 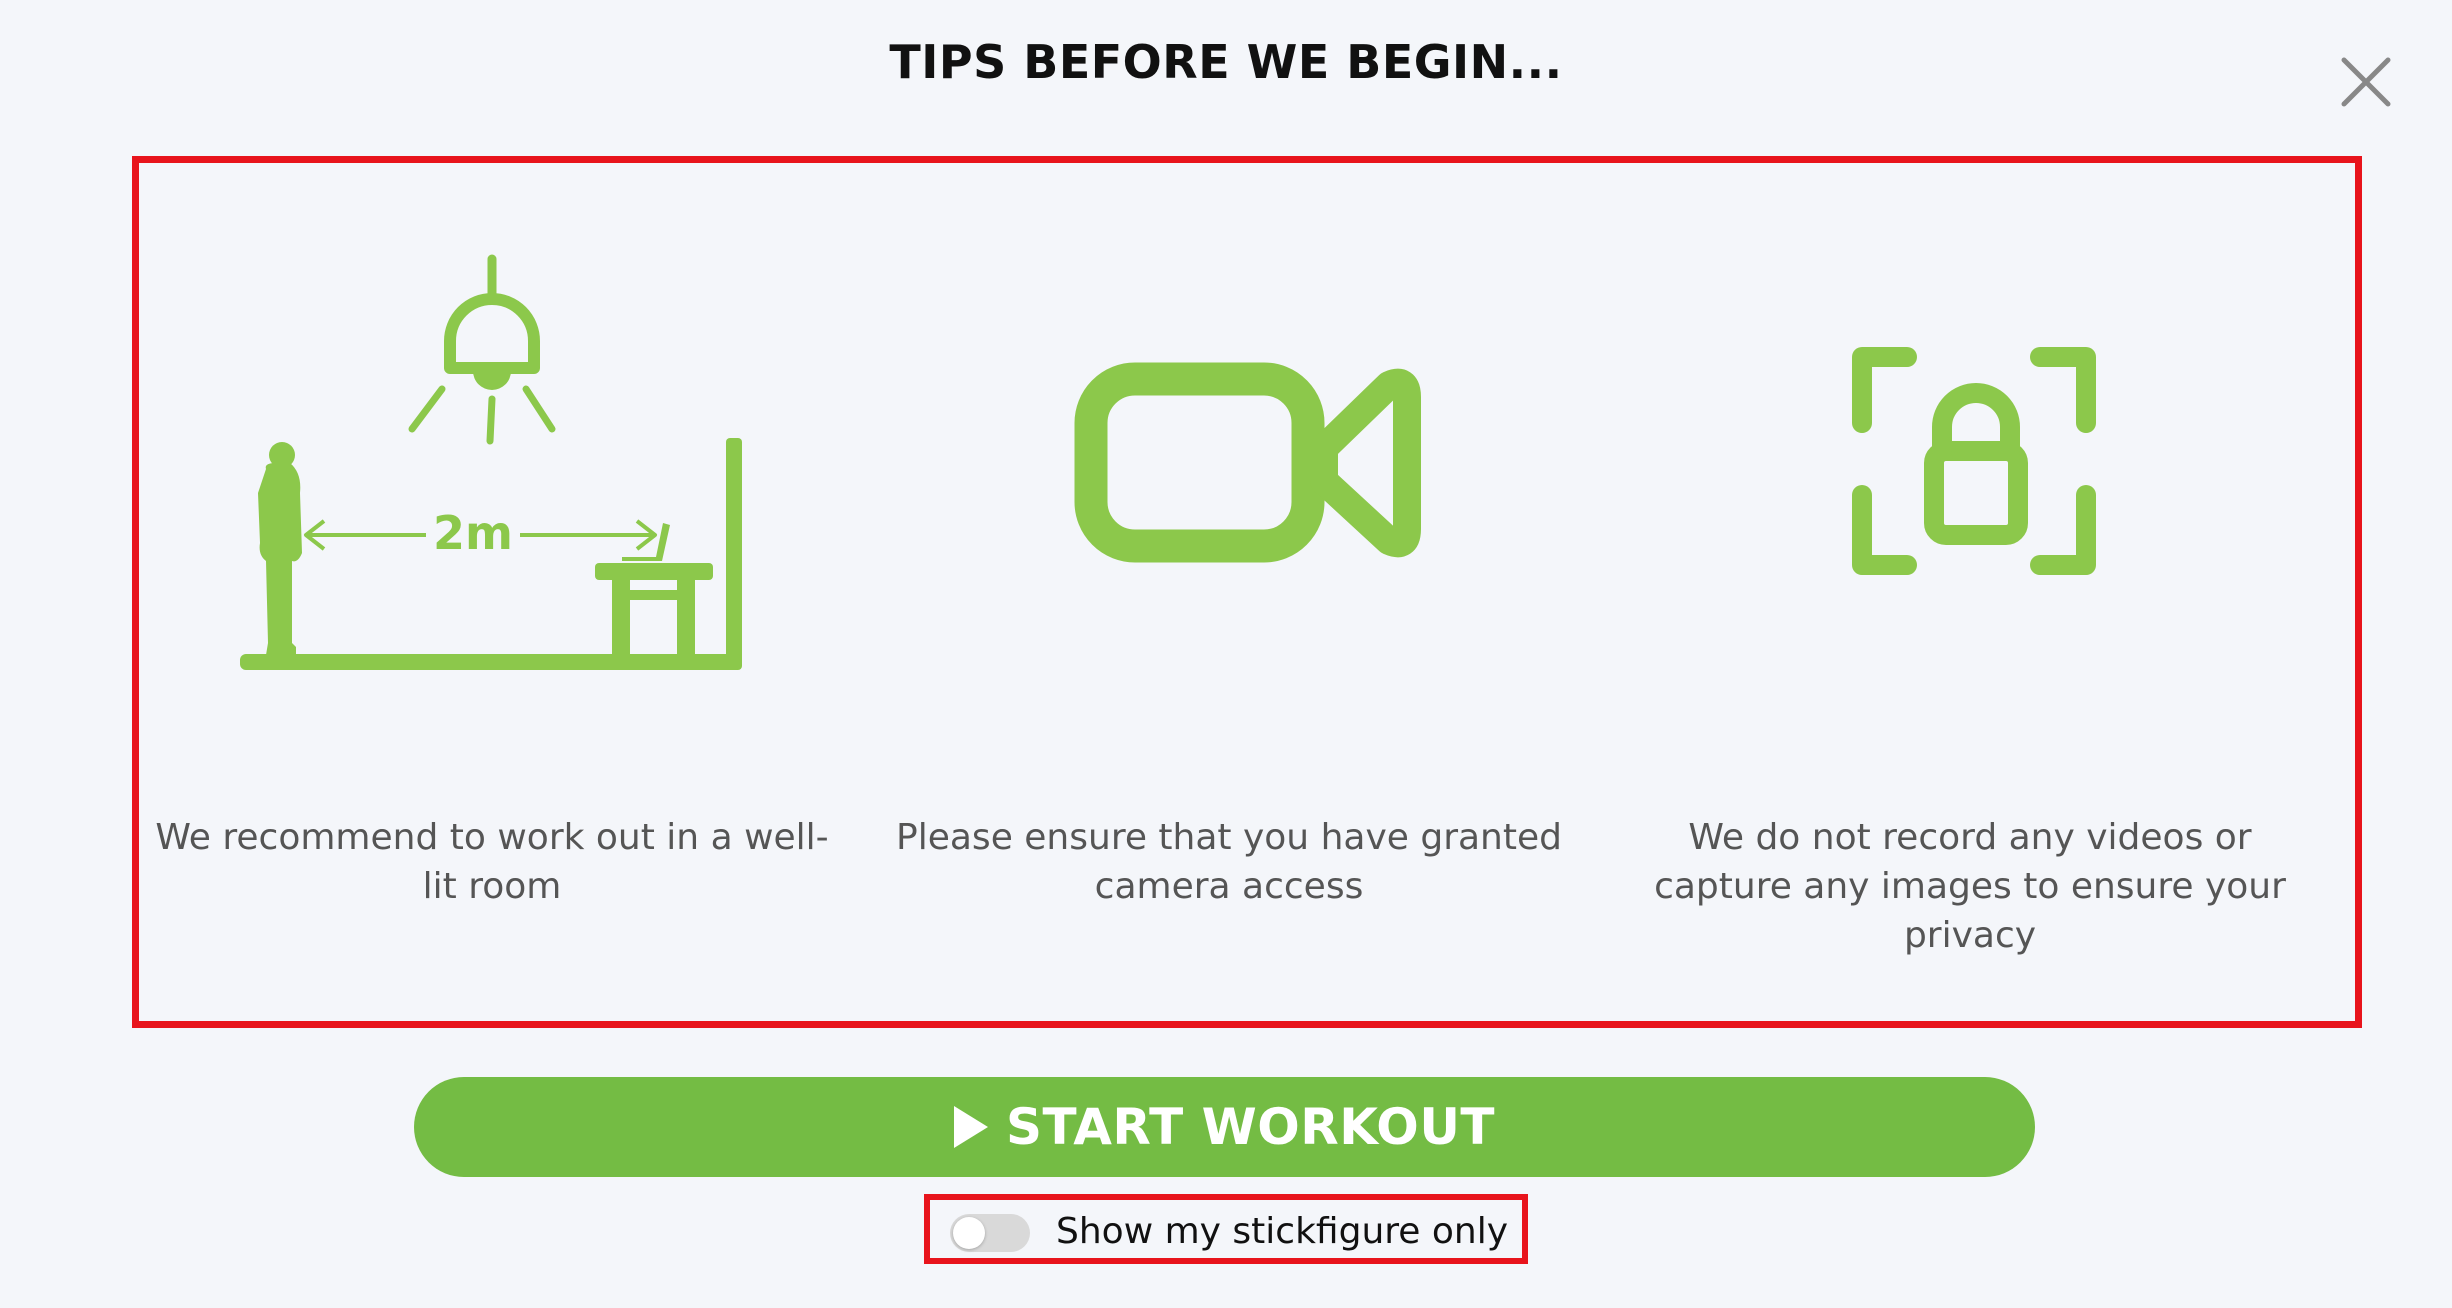 What do you see at coordinates (969, 1233) in the screenshot?
I see `toggle-knob` at bounding box center [969, 1233].